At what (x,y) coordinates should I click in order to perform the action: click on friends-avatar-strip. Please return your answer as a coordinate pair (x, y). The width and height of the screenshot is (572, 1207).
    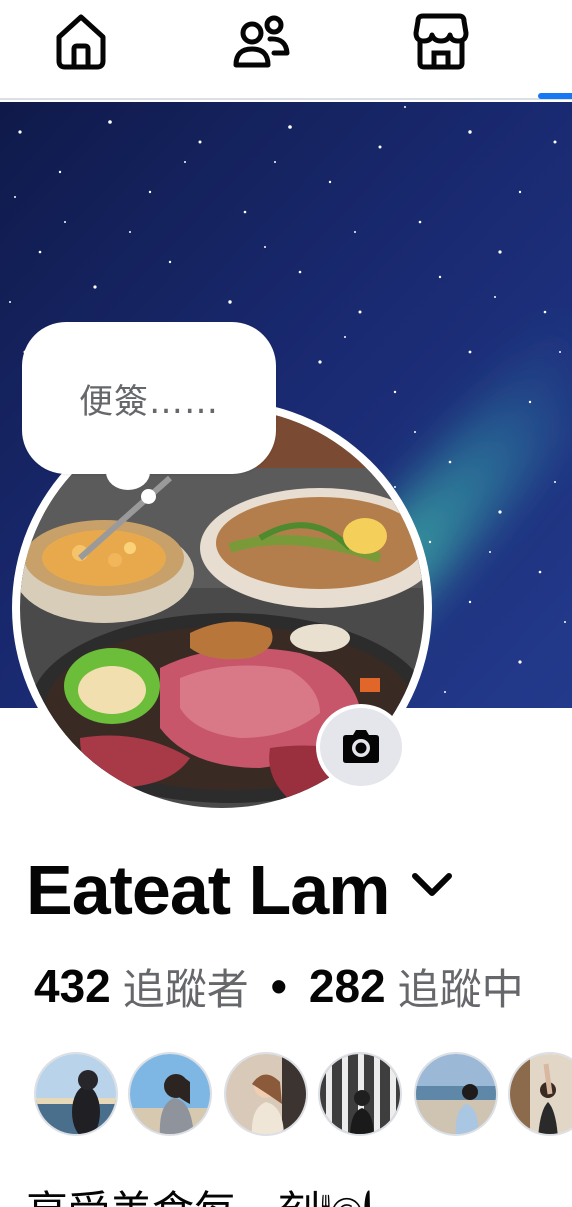
    Looking at the image, I should click on (286, 1095).